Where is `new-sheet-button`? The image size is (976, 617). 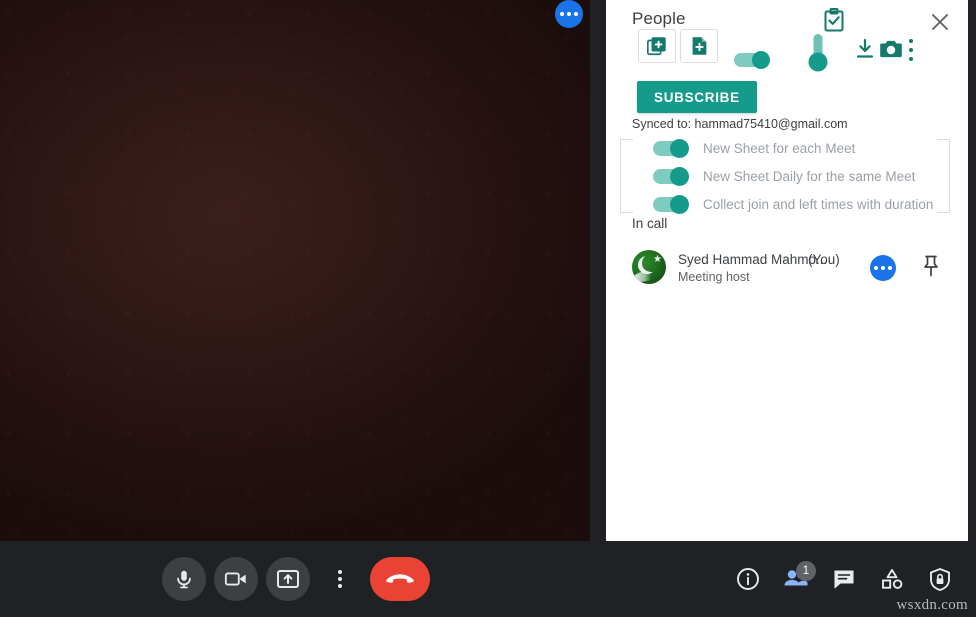
new-sheet-button is located at coordinates (657, 46).